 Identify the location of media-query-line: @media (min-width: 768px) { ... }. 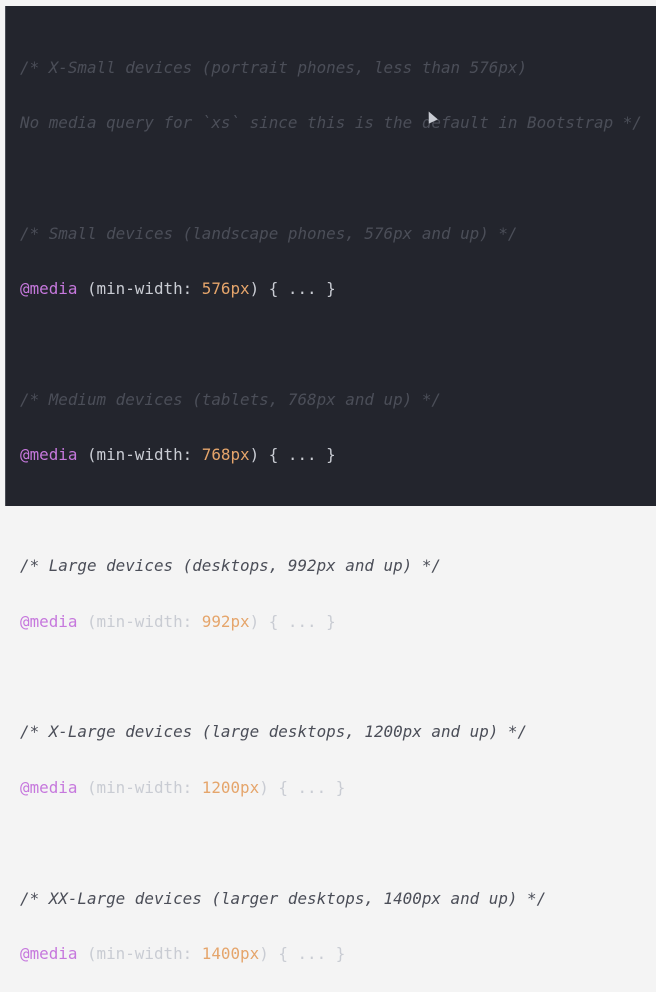
(178, 455).